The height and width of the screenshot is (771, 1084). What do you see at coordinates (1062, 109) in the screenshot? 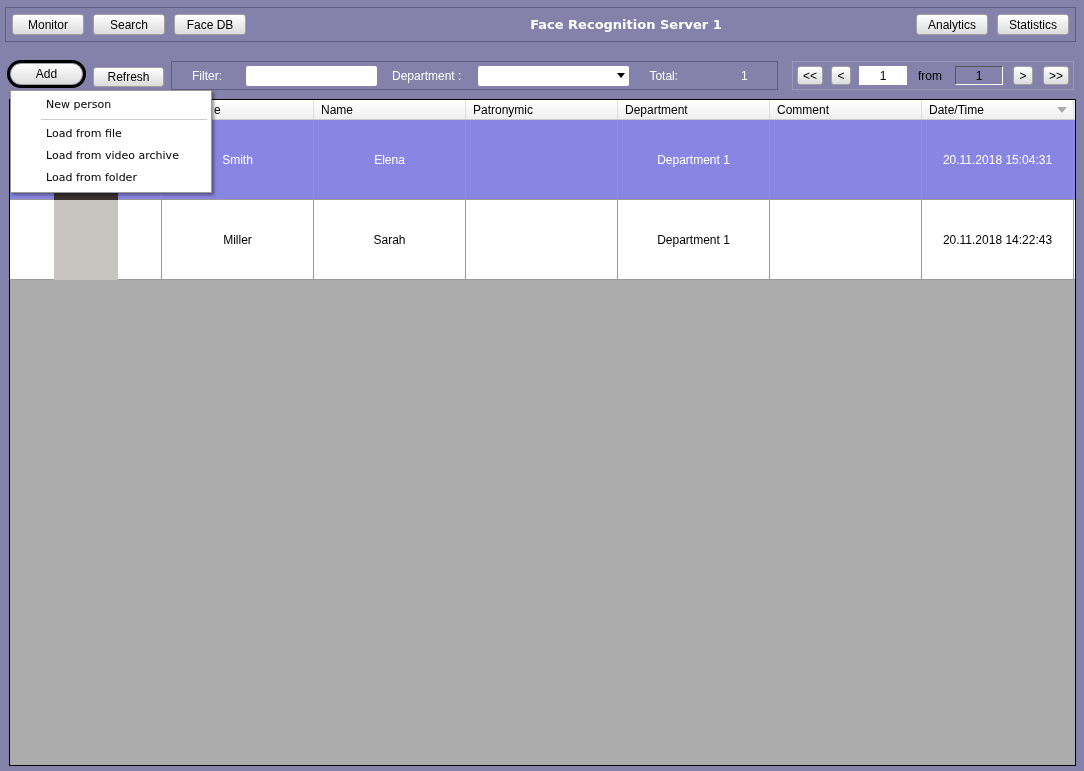
I see `sort-arrow-icon` at bounding box center [1062, 109].